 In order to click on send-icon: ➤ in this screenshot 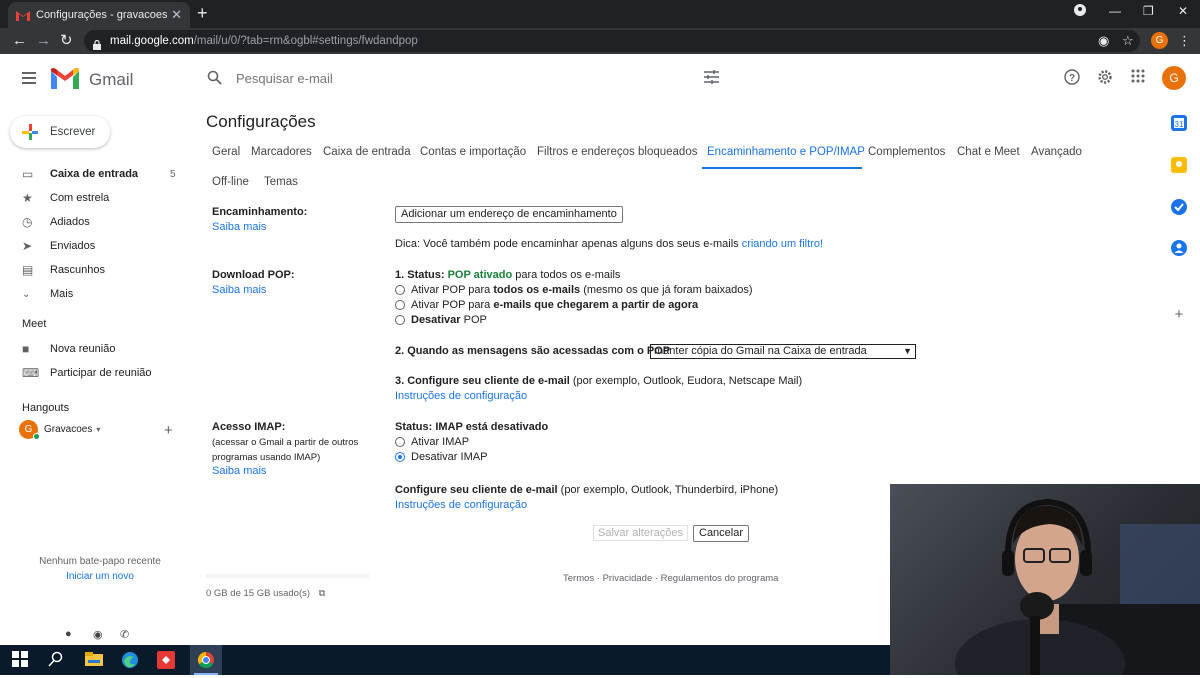, I will do `click(27, 246)`.